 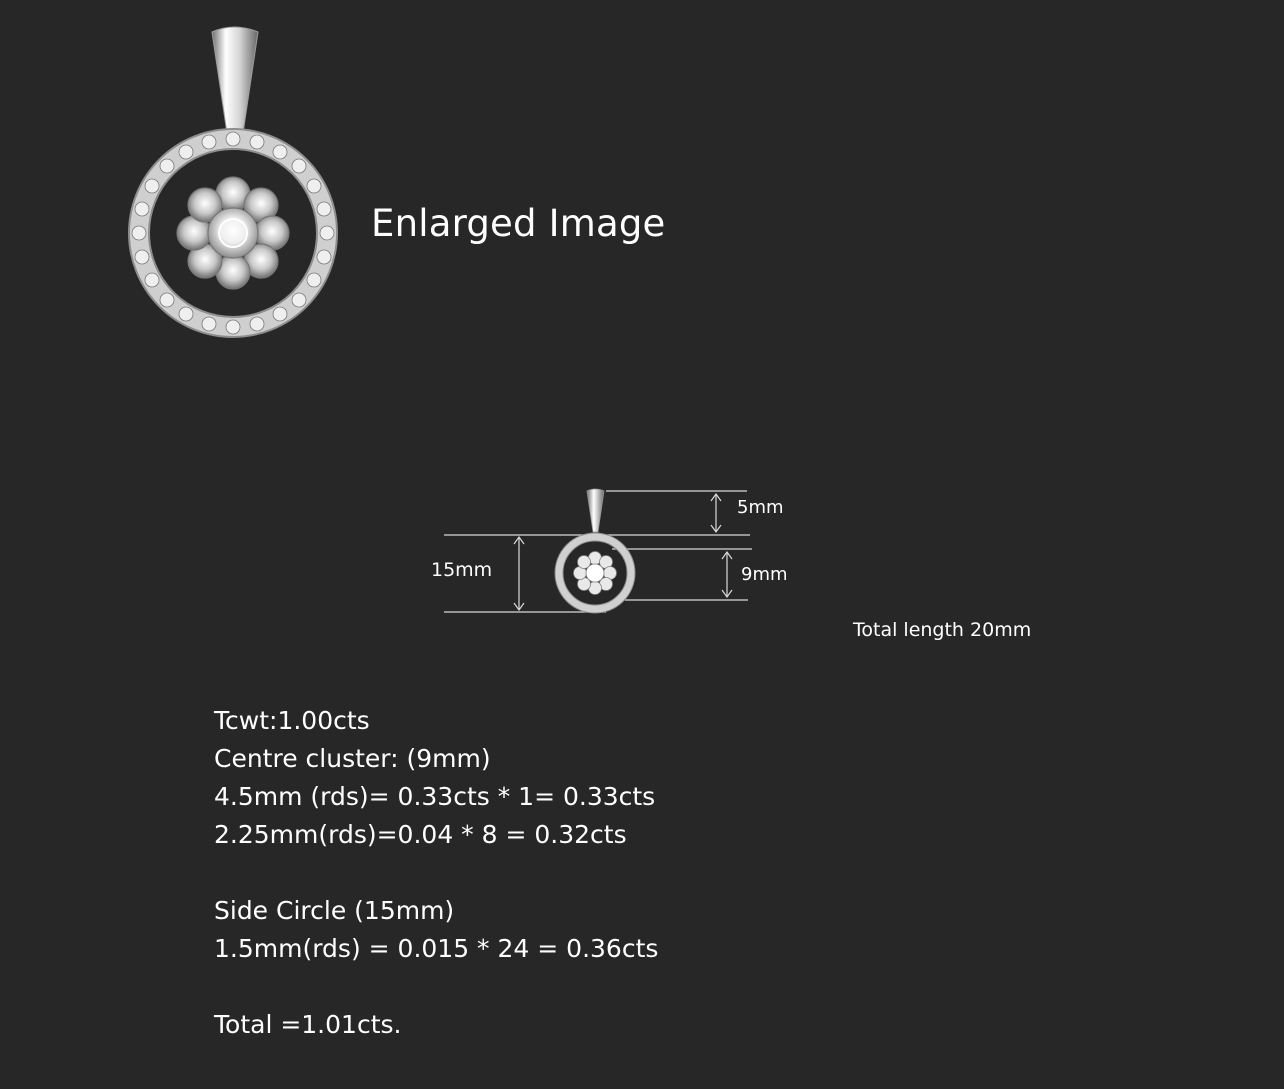 What do you see at coordinates (942, 630) in the screenshot?
I see `total-length-label: Total length 20mm` at bounding box center [942, 630].